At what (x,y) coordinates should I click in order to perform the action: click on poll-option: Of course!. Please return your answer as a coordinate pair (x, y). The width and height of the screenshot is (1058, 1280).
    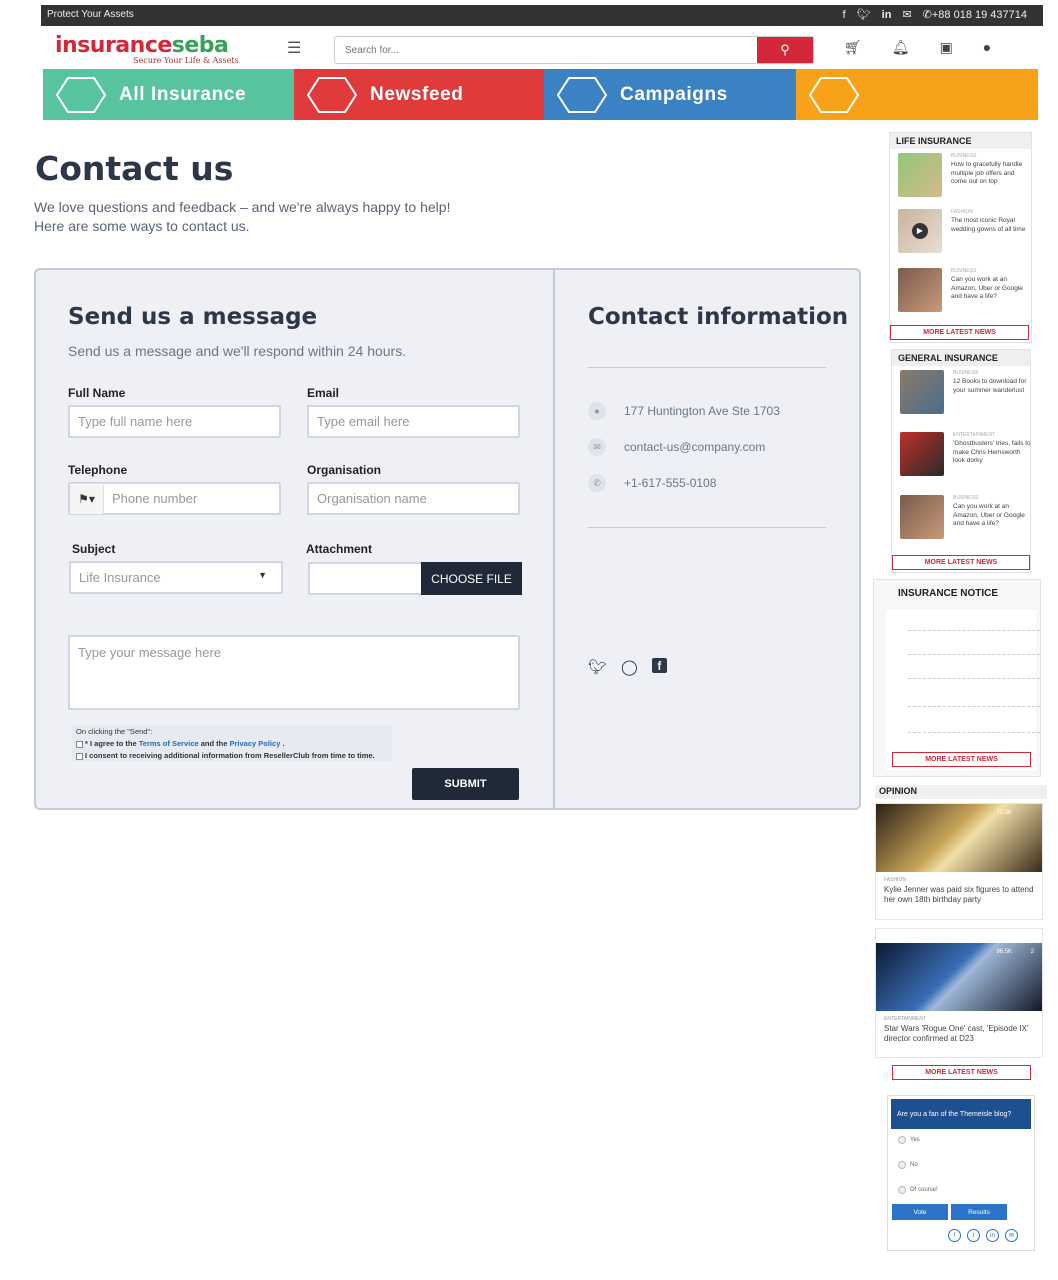
    Looking at the image, I should click on (918, 1190).